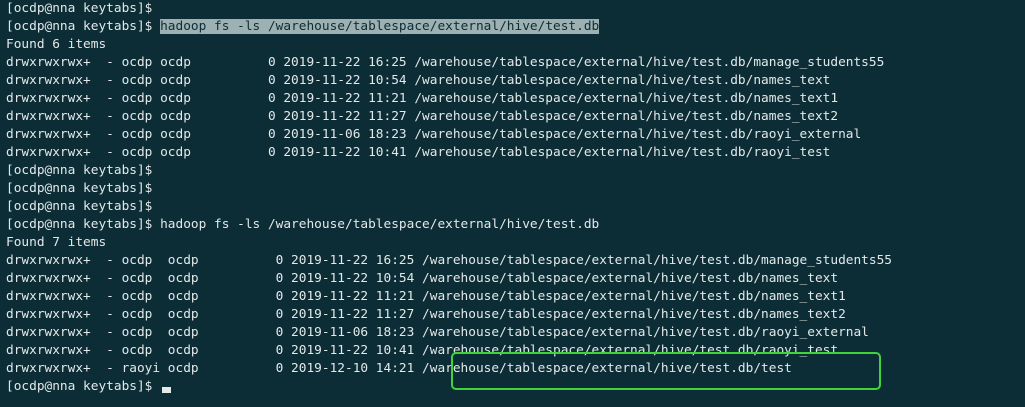  I want to click on terminal-line-found-count: Found 6 items, so click(56, 44).